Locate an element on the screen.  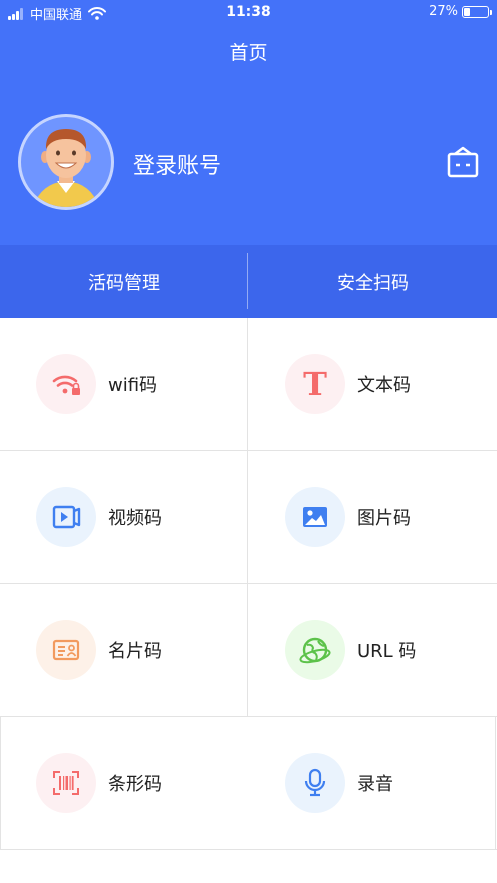
grid-item-business-card: 名片码 is located at coordinates (124, 650).